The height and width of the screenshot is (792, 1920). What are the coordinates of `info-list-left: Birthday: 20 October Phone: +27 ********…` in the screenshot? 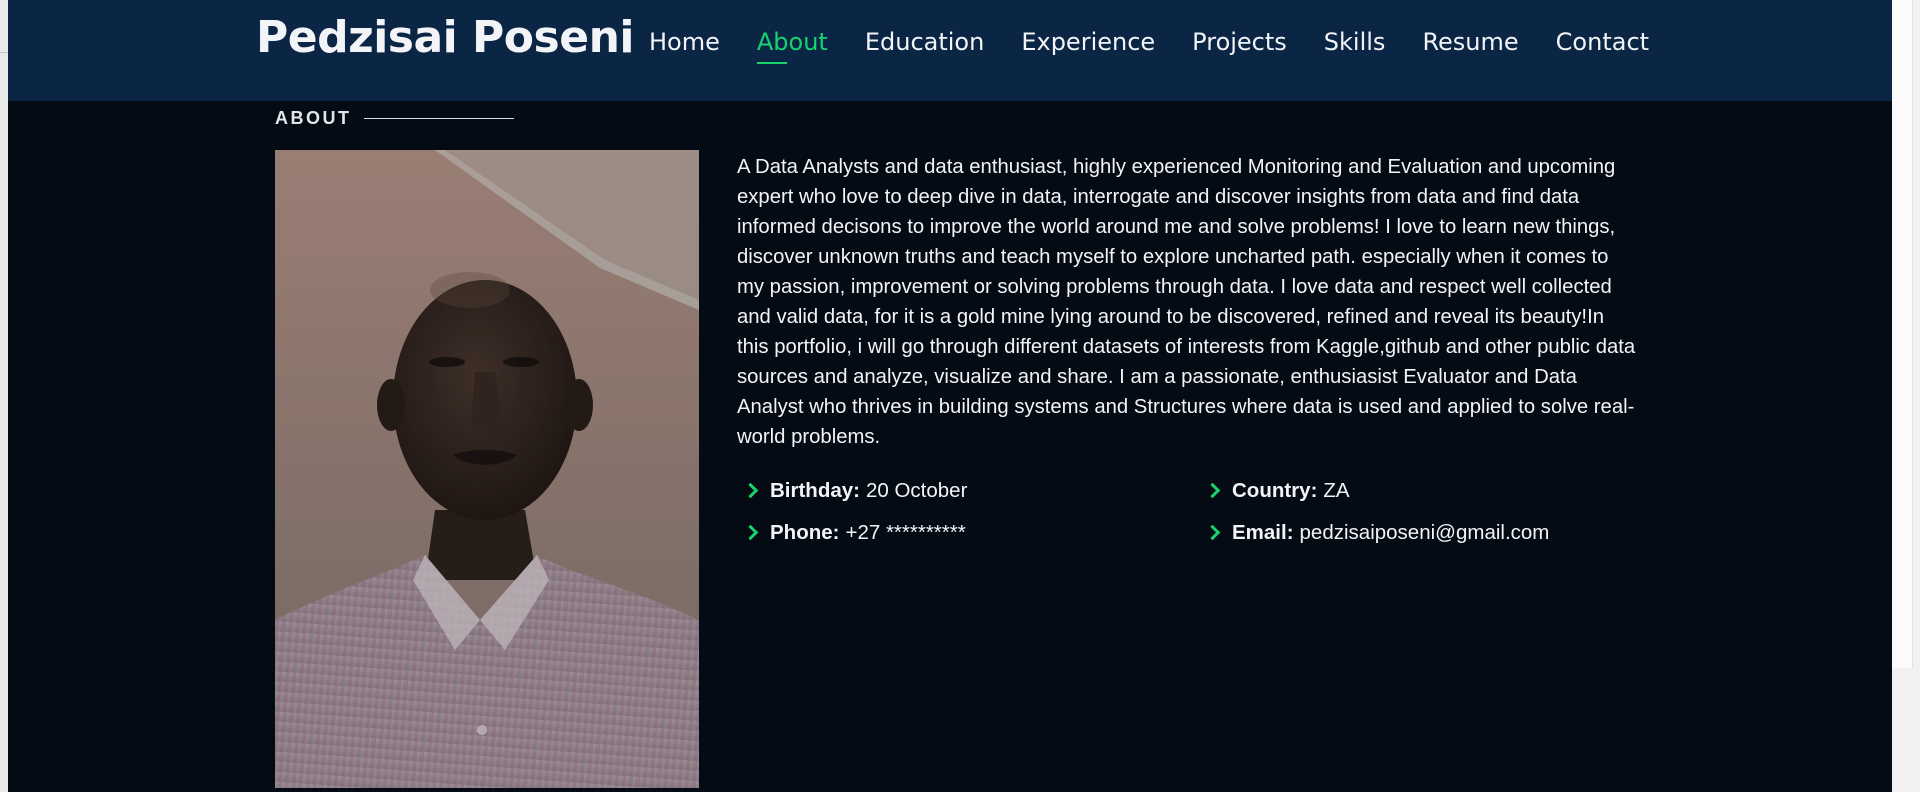 It's located at (852, 512).